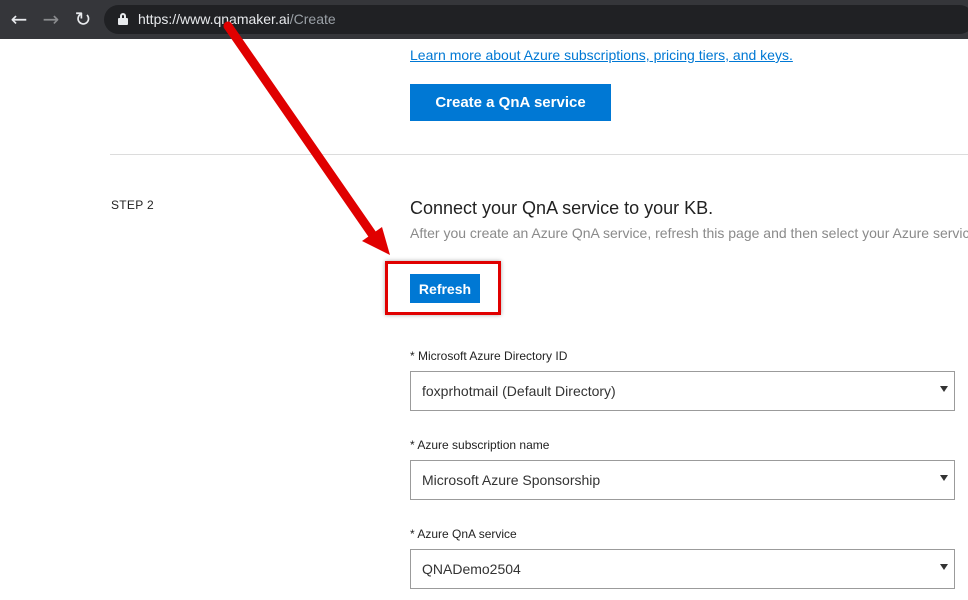  I want to click on browser-toolbar: ← → ↻ https://www.qnamaker.ai/Create, so click(484, 19).